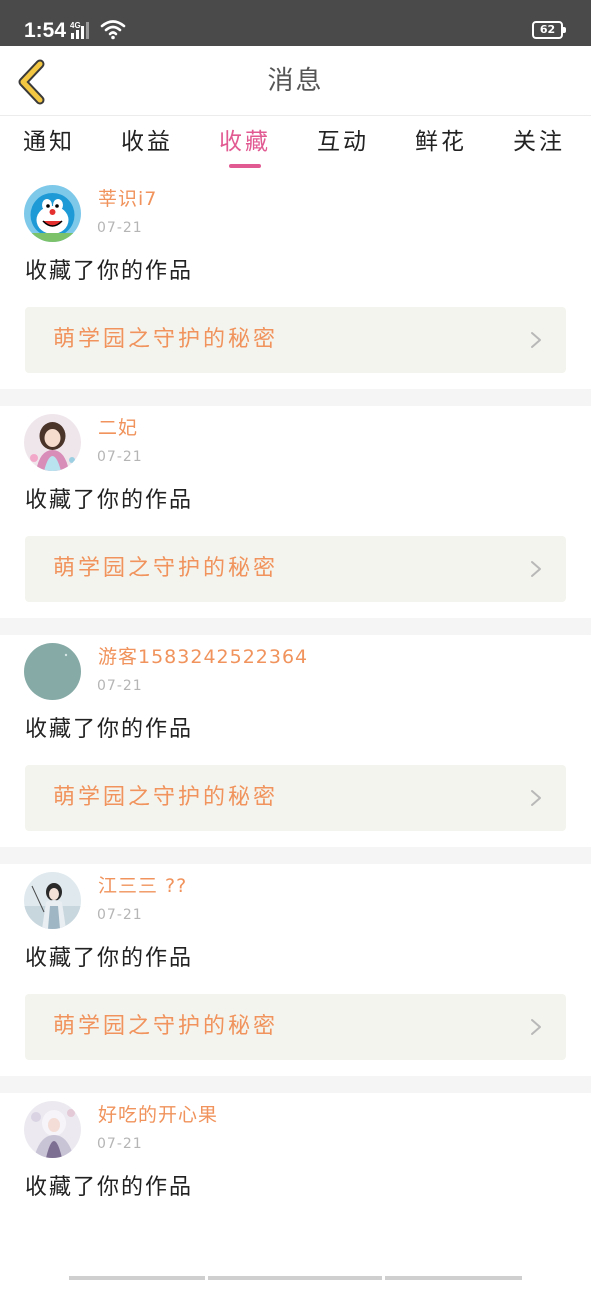 The image size is (591, 1305). I want to click on network-label: 4G, so click(75, 25).